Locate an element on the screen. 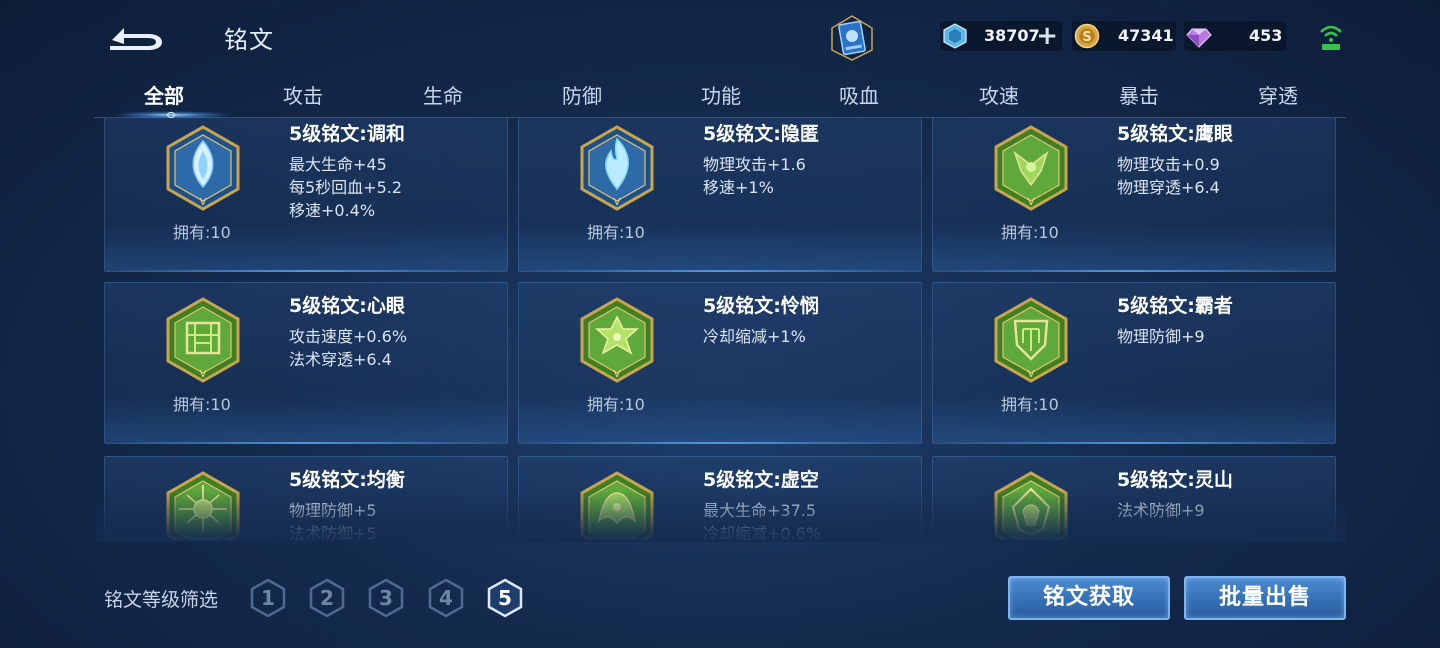  level-filter-label-2: 2 is located at coordinates (327, 598).